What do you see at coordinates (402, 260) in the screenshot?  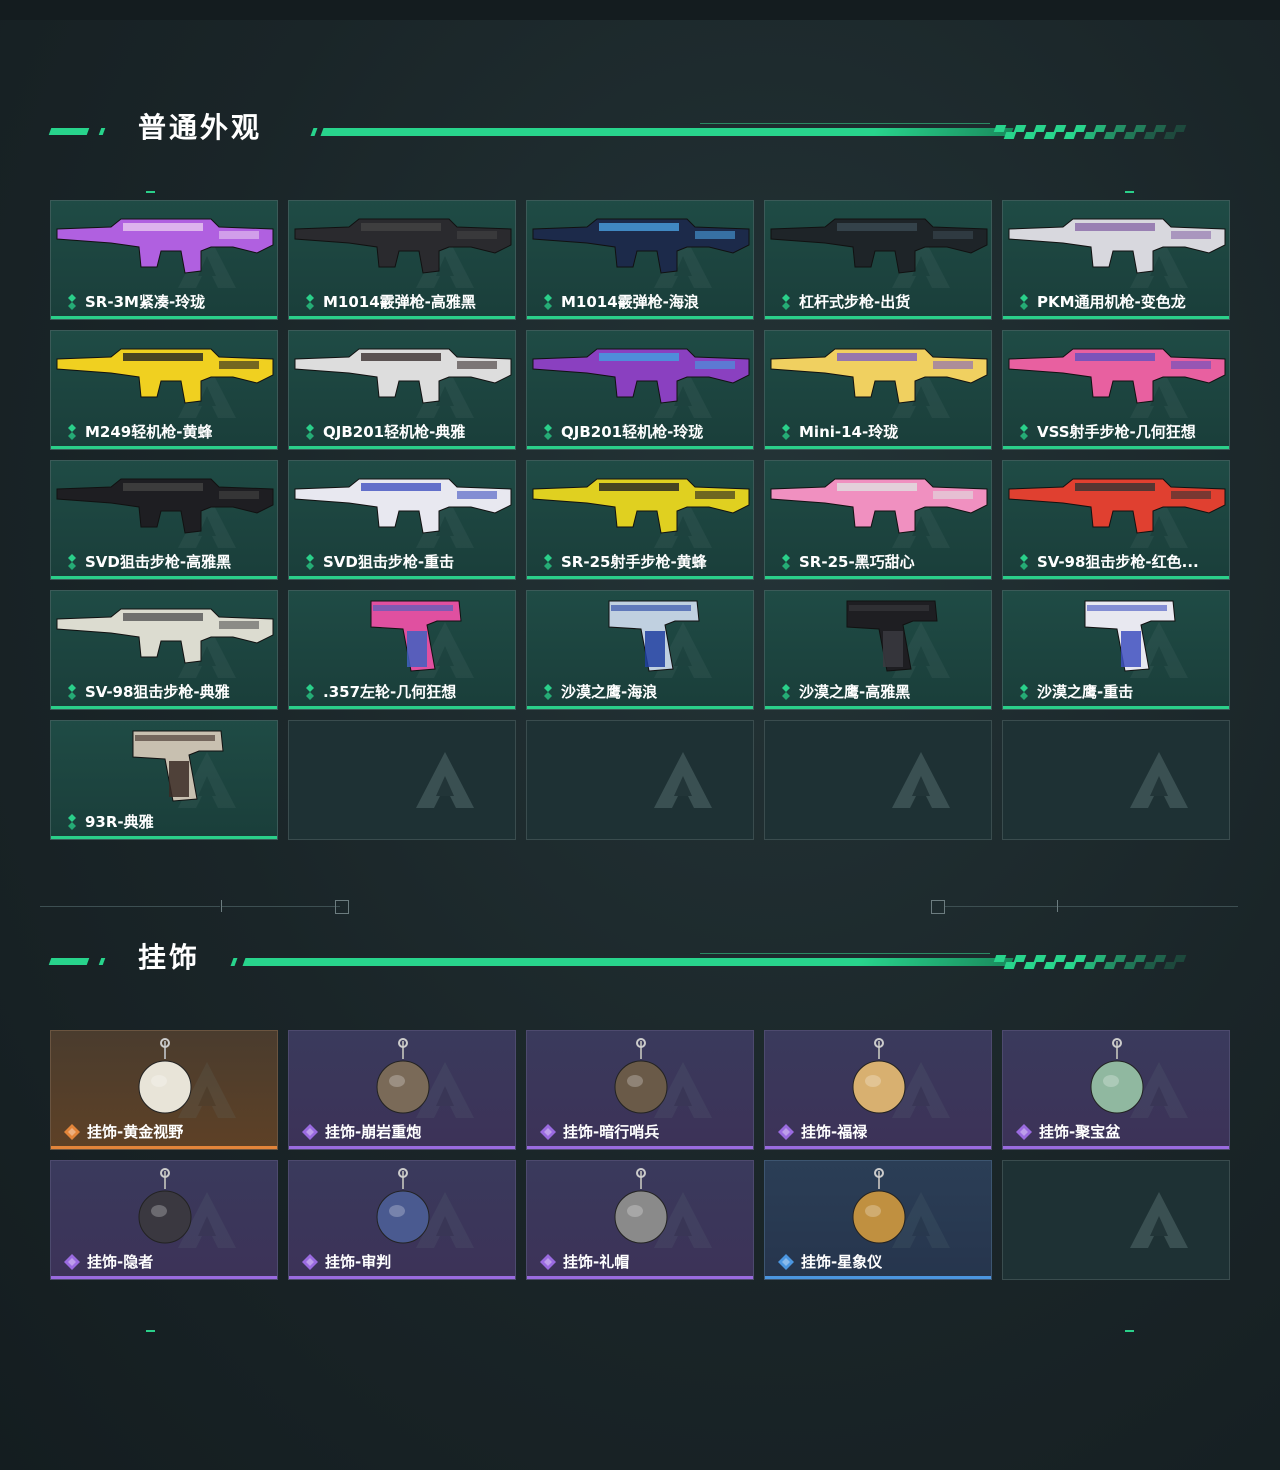 I see `skin-card: M1014霰弹枪-高雅黑` at bounding box center [402, 260].